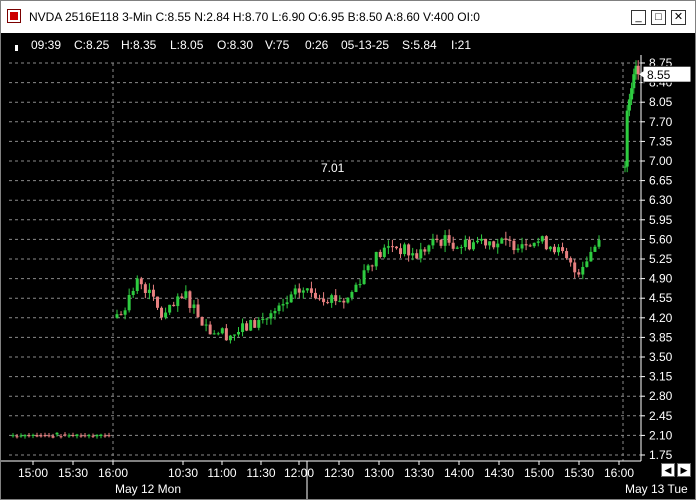  Describe the element at coordinates (183, 473) in the screenshot. I see `x-tick-label: 10:30` at that location.